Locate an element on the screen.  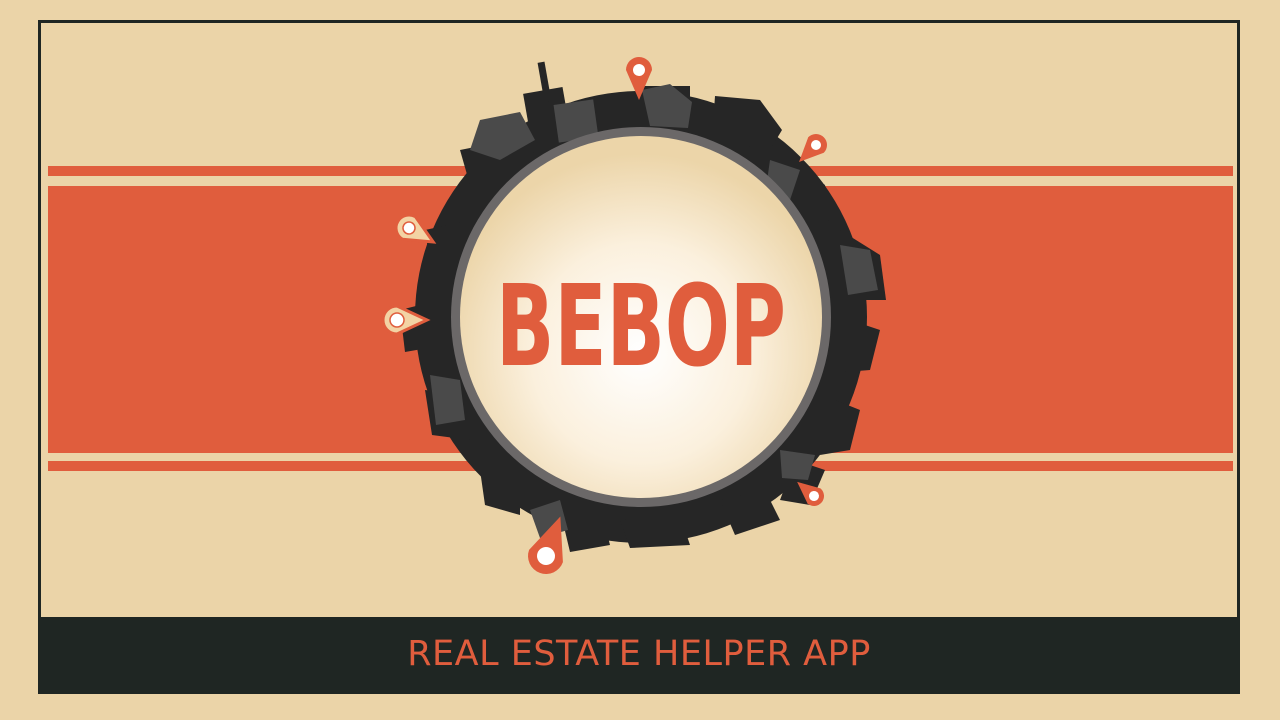
app-tagline: REAL ESTATE HELPER APP is located at coordinates (639, 654).